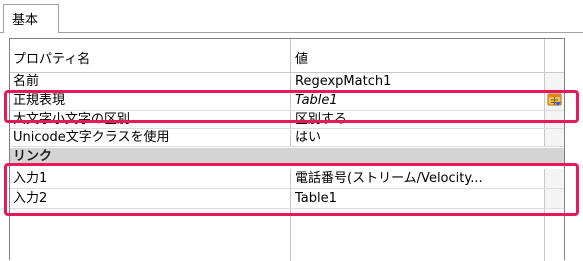  I want to click on property-label: 入力1, so click(150, 178).